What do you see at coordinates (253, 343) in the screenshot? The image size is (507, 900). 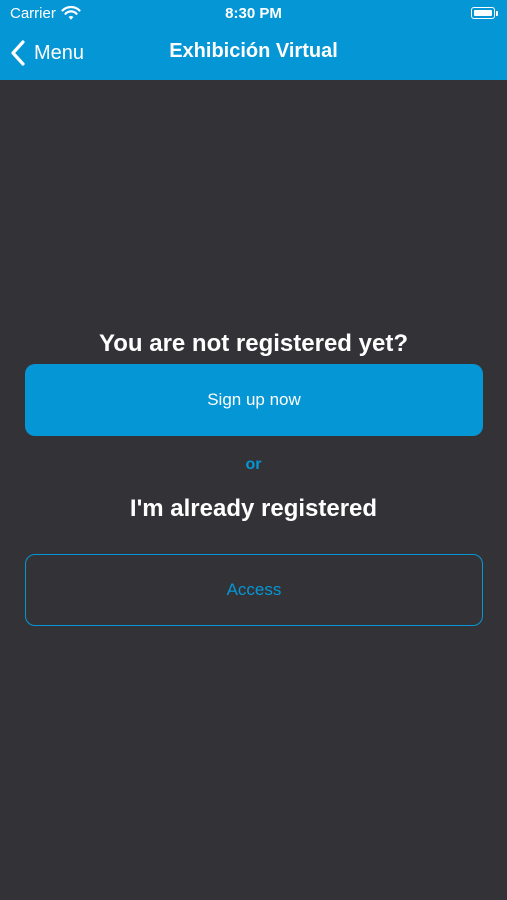 I see `signup-heading: You are not registered yet?` at bounding box center [253, 343].